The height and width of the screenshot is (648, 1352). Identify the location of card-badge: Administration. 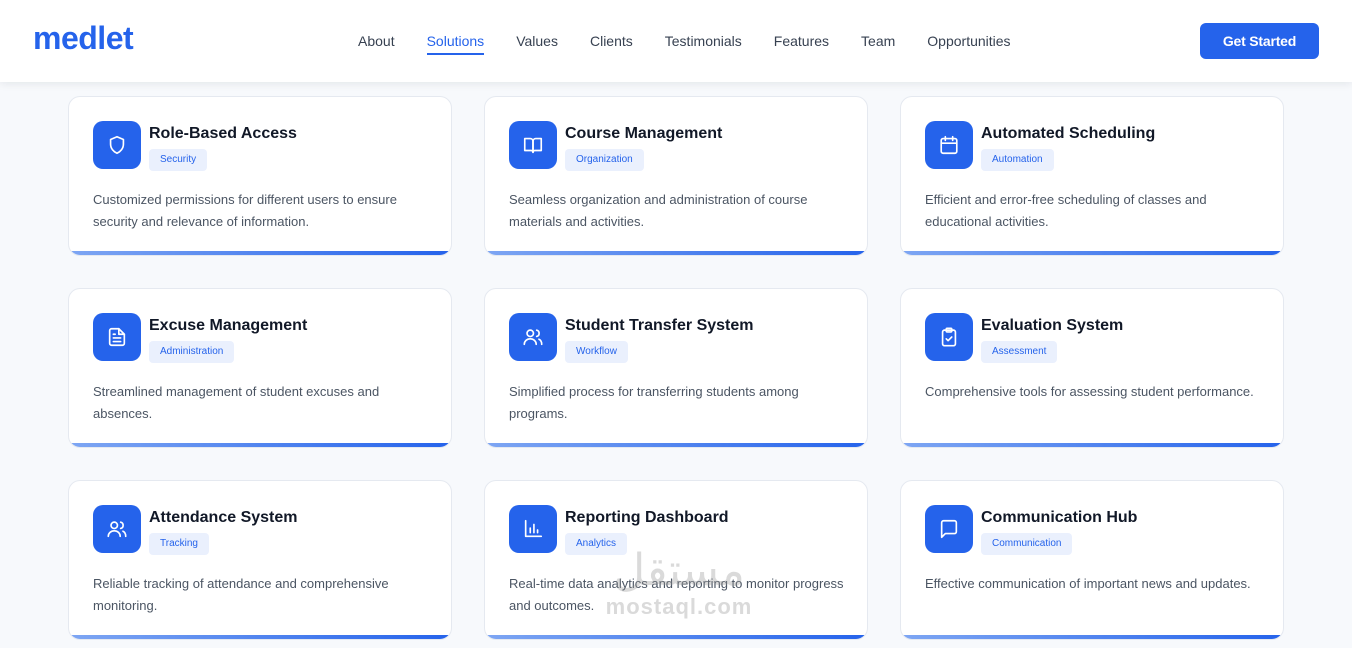
(192, 352).